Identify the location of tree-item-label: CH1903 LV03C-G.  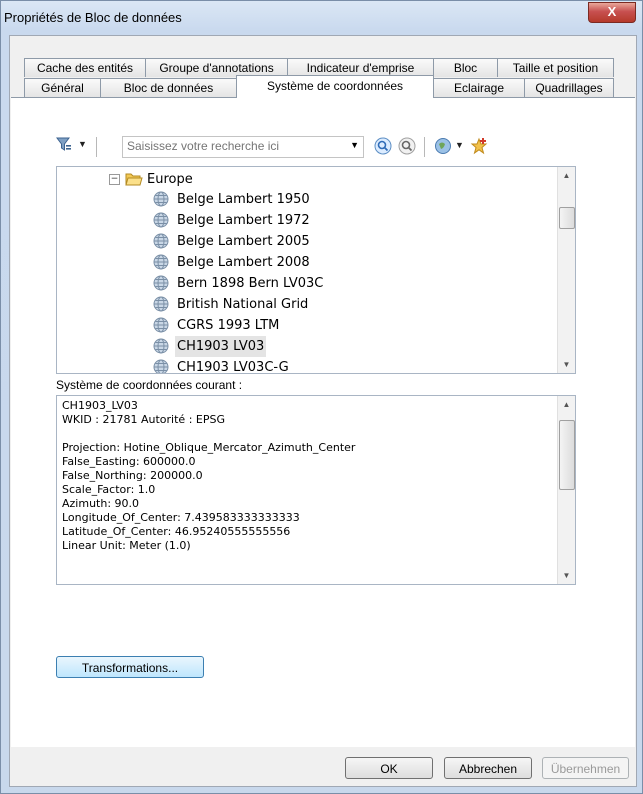
(233, 367).